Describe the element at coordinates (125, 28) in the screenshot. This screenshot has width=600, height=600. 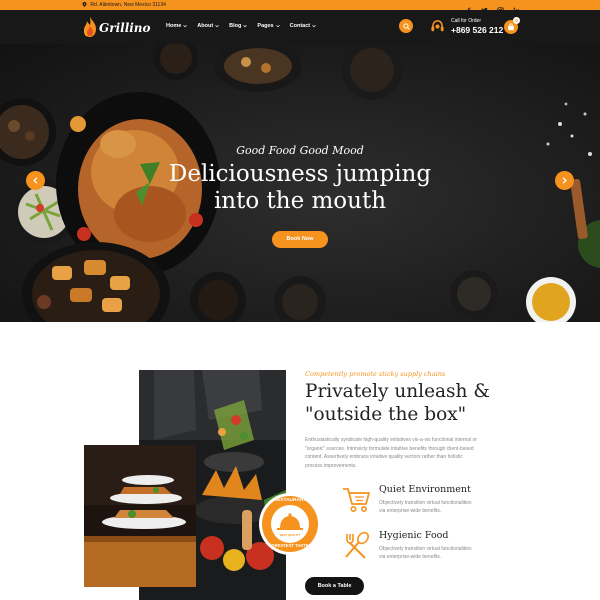
I see `brand-name: Grillino` at that location.